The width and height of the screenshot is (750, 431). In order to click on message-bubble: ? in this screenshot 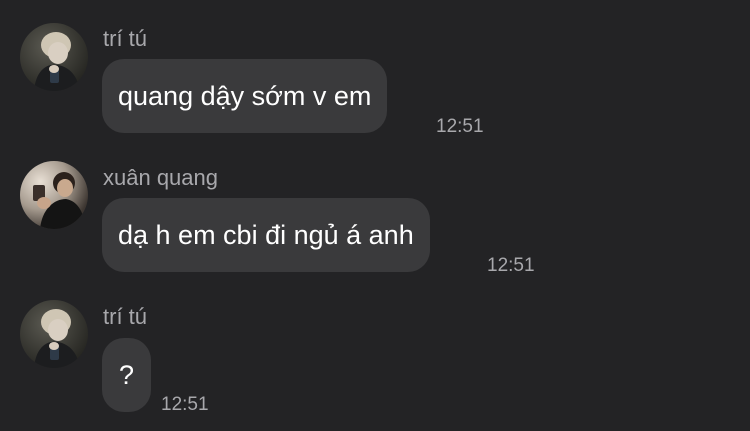, I will do `click(126, 375)`.